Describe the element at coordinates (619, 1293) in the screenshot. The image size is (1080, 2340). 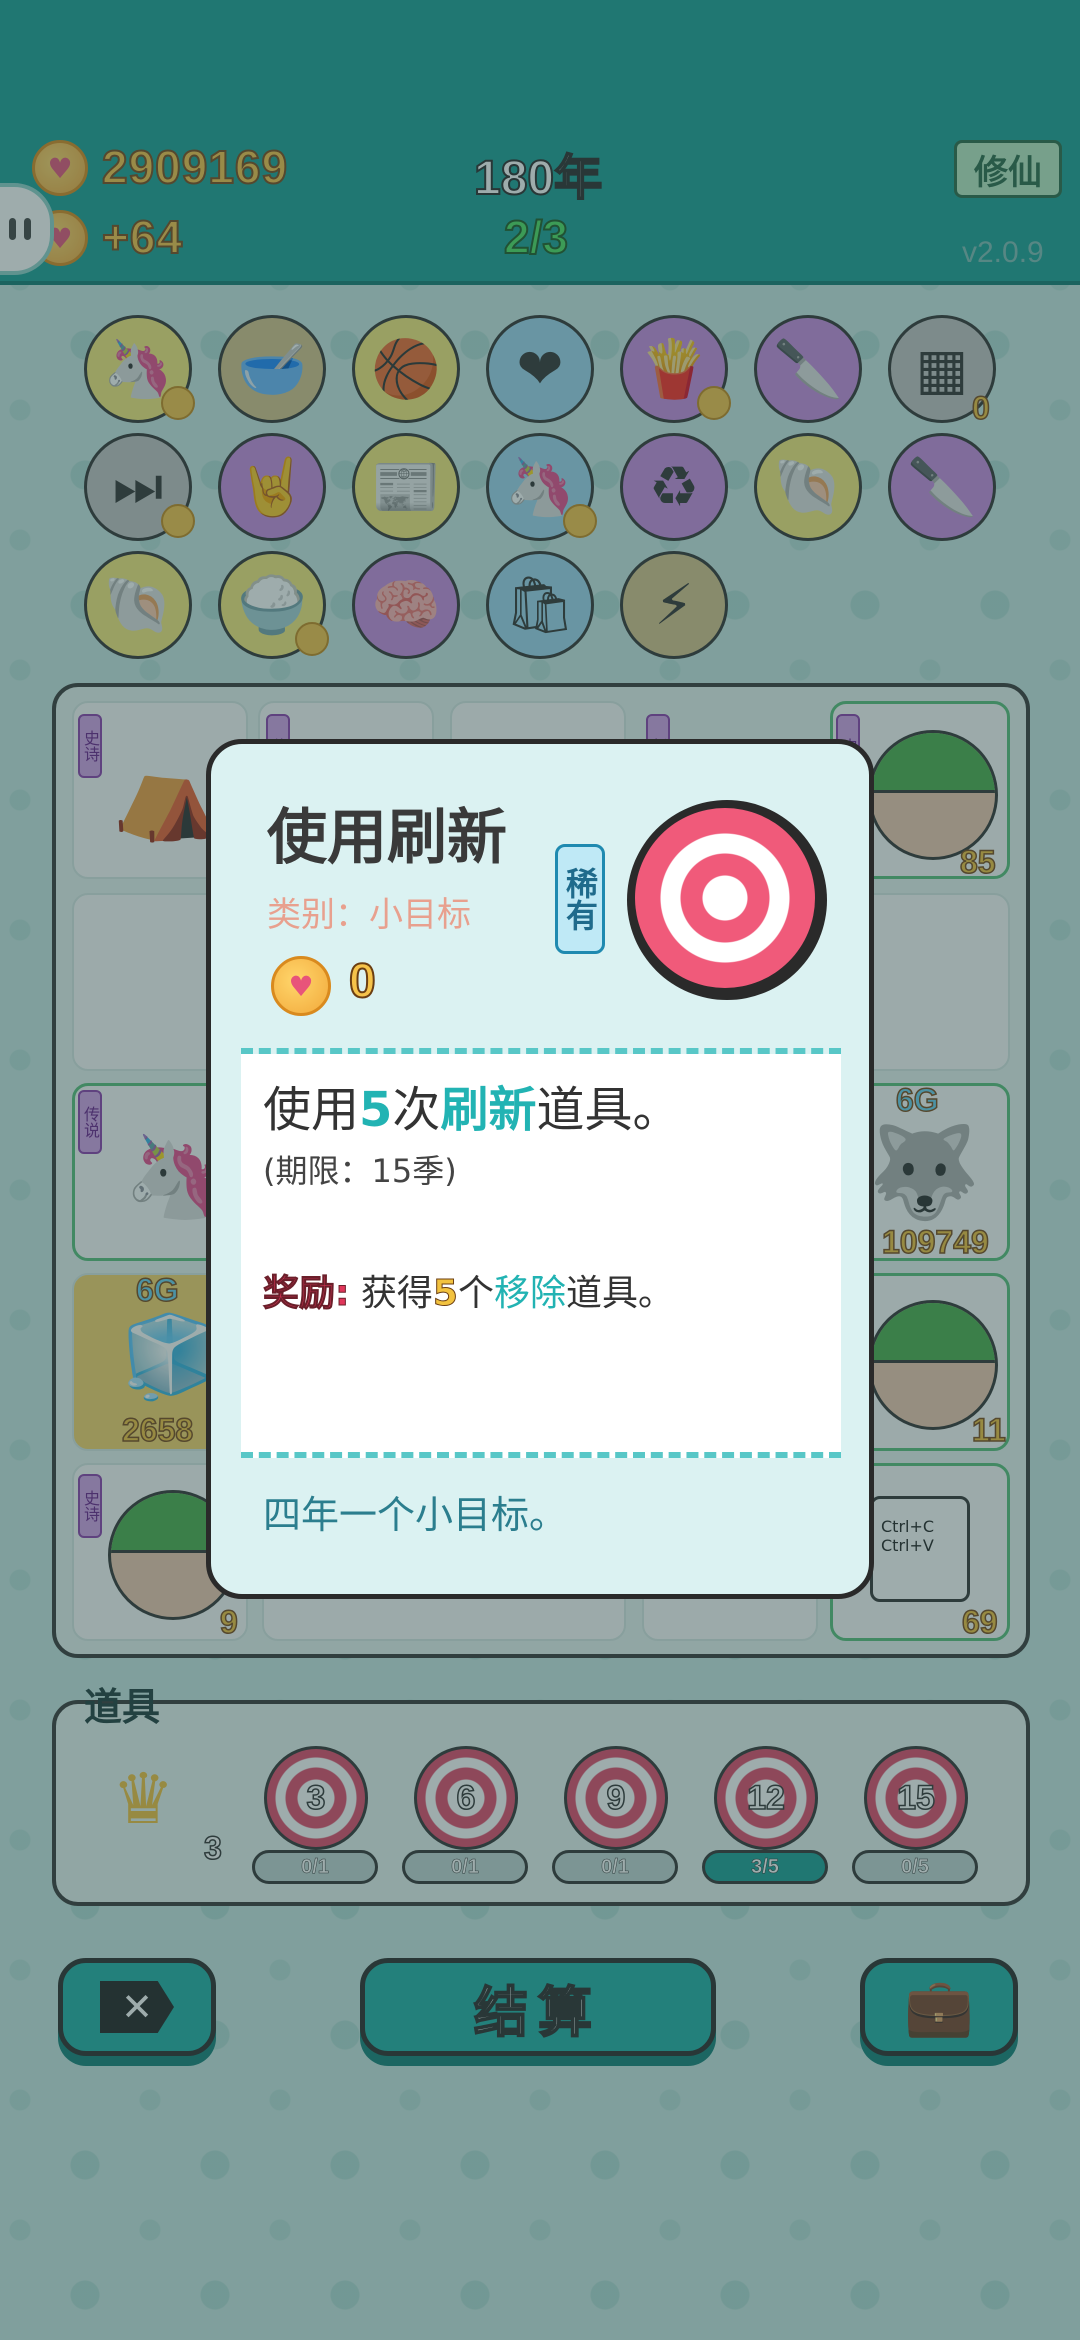
I see `reward-suffix: 道具。` at that location.